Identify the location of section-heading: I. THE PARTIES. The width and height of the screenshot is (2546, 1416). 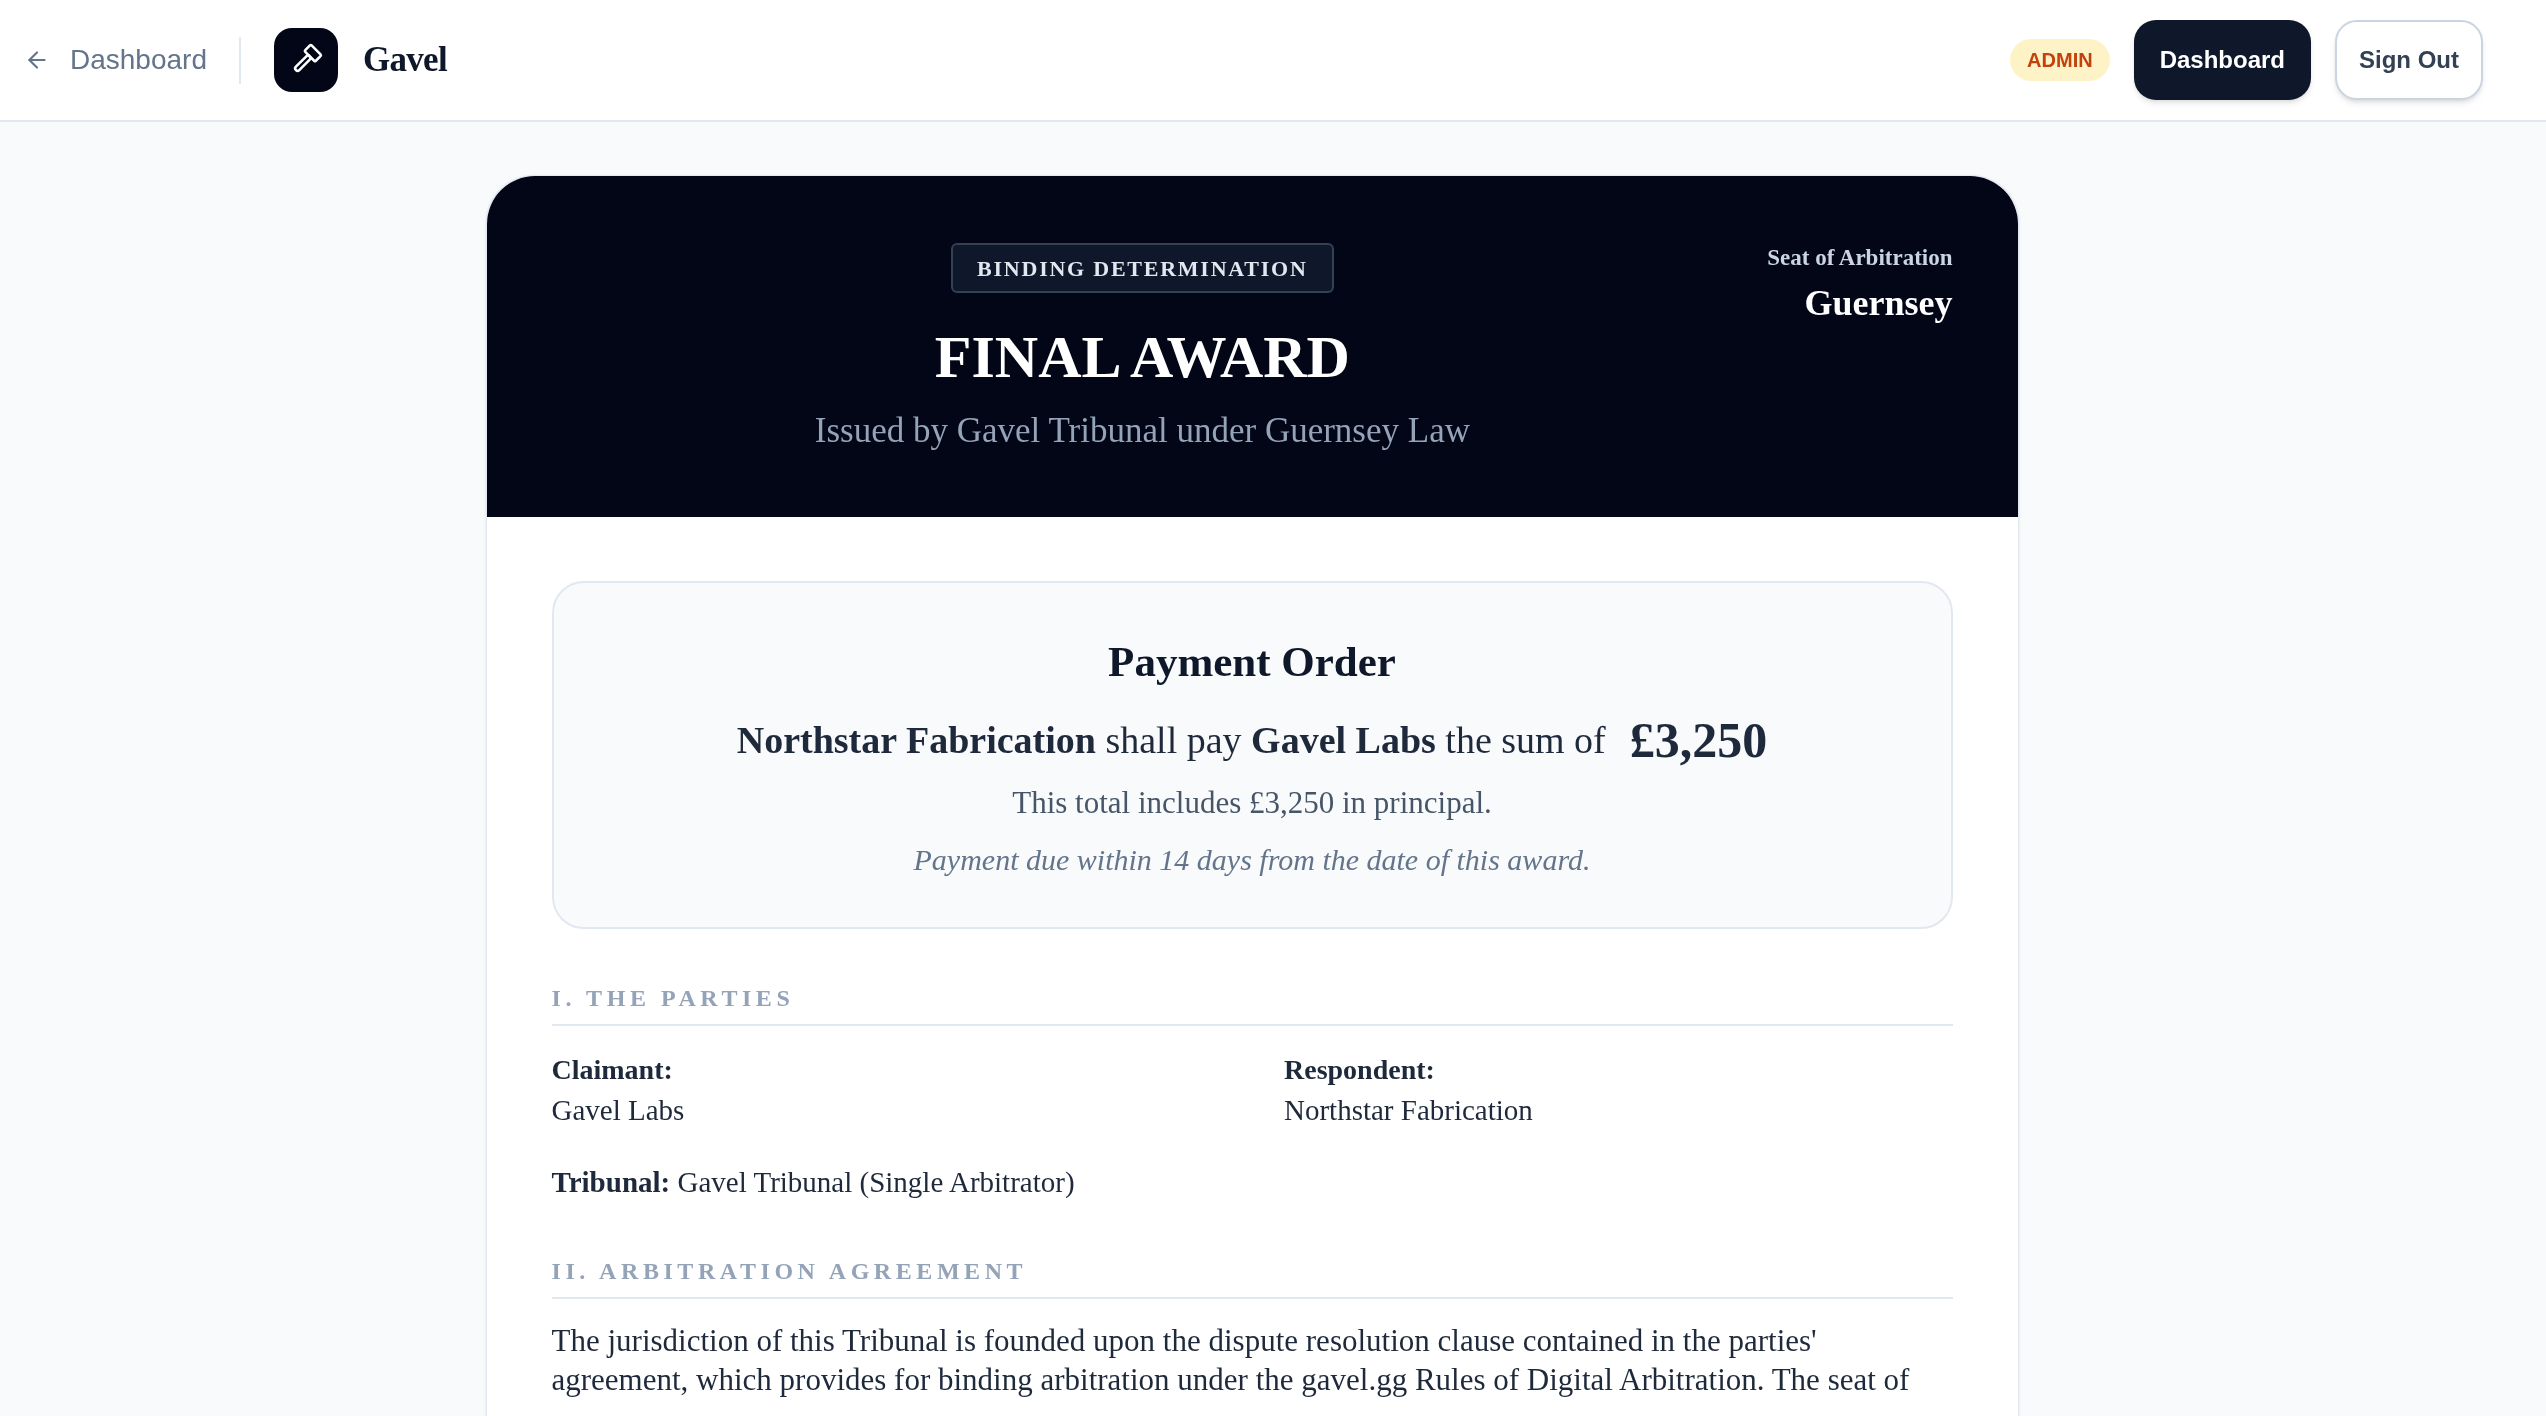
(673, 998).